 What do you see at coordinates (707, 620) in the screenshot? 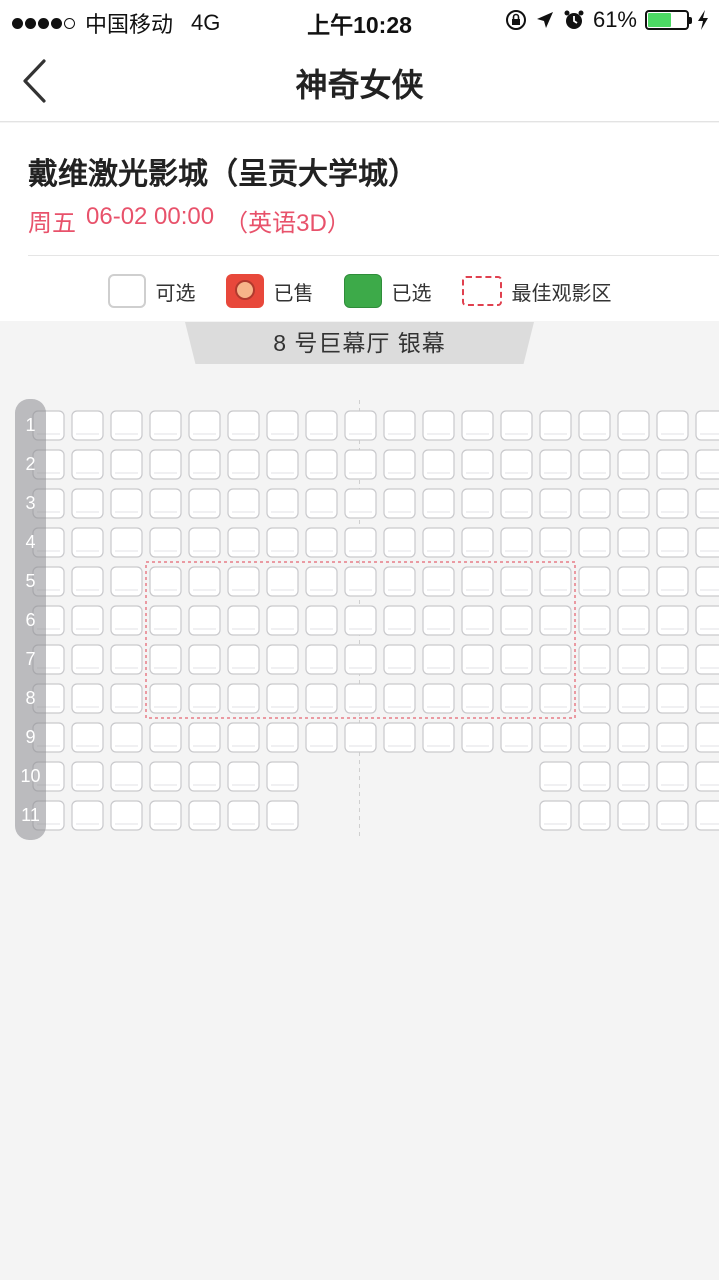
I see `seat-r6-c18` at bounding box center [707, 620].